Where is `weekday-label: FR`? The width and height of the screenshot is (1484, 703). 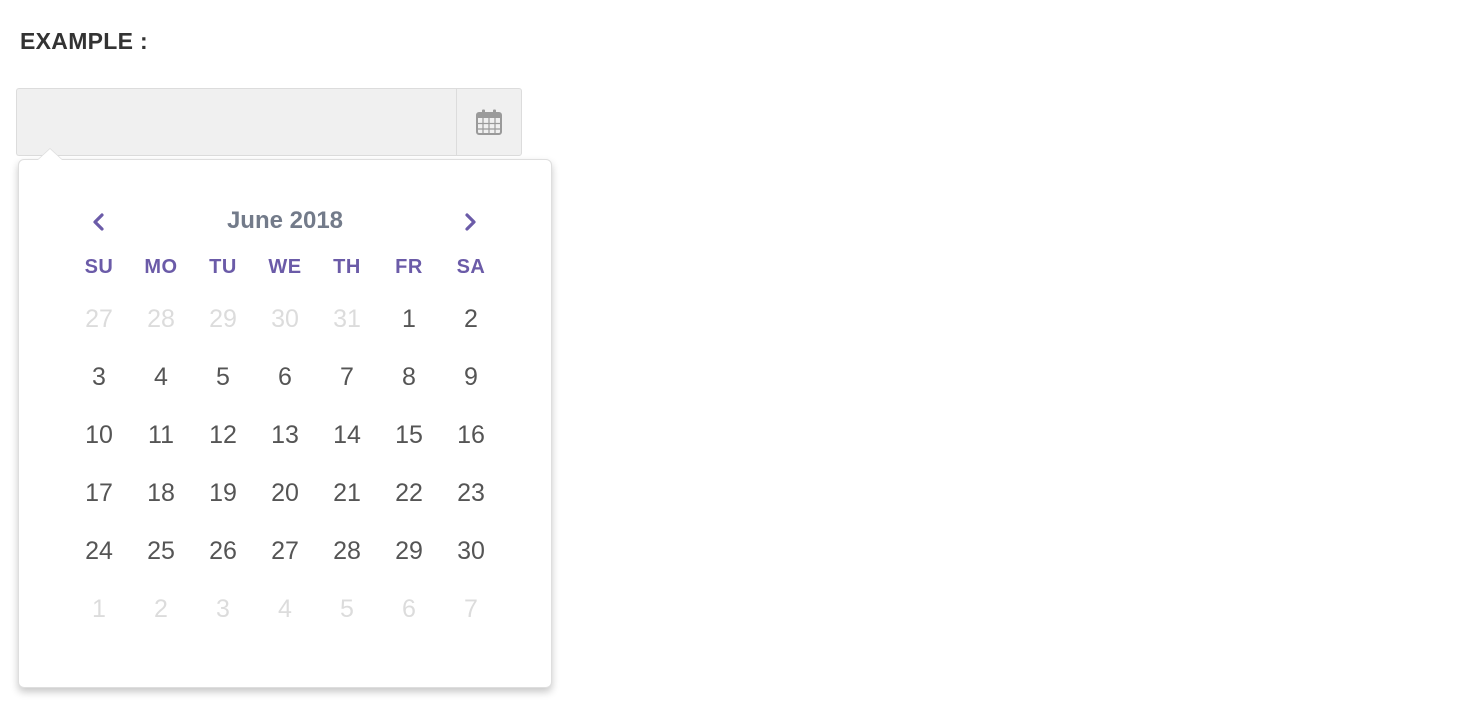 weekday-label: FR is located at coordinates (409, 266).